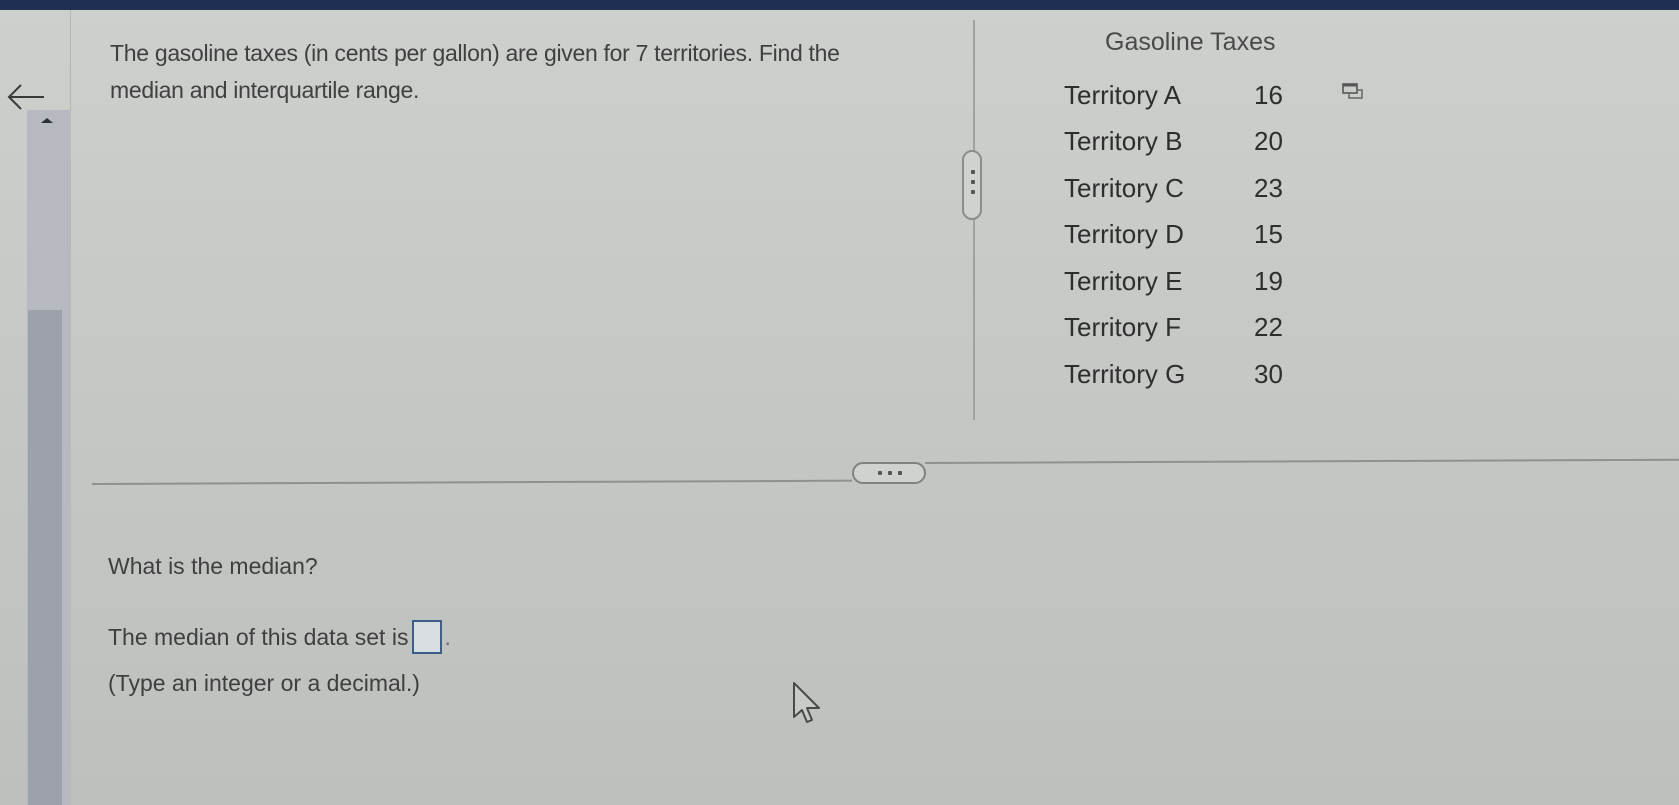 The width and height of the screenshot is (1679, 805). What do you see at coordinates (45, 557) in the screenshot?
I see `scrollbar-thumb` at bounding box center [45, 557].